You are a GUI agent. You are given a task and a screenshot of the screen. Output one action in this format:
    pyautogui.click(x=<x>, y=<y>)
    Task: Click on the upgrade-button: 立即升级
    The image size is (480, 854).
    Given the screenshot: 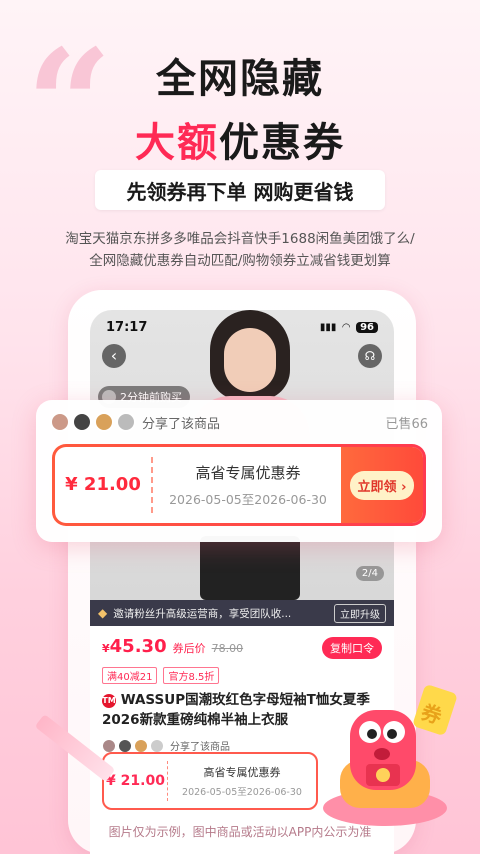 What is the action you would take?
    pyautogui.click(x=360, y=613)
    